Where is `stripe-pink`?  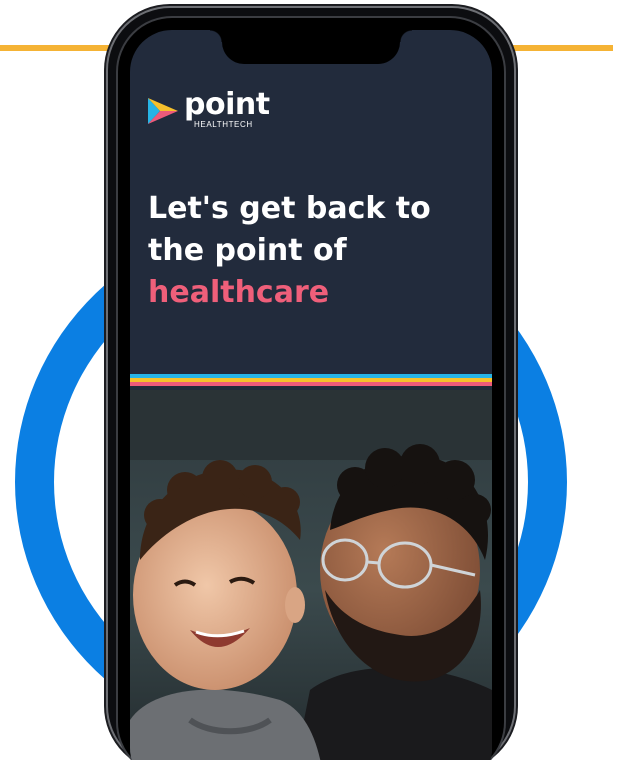 stripe-pink is located at coordinates (311, 384).